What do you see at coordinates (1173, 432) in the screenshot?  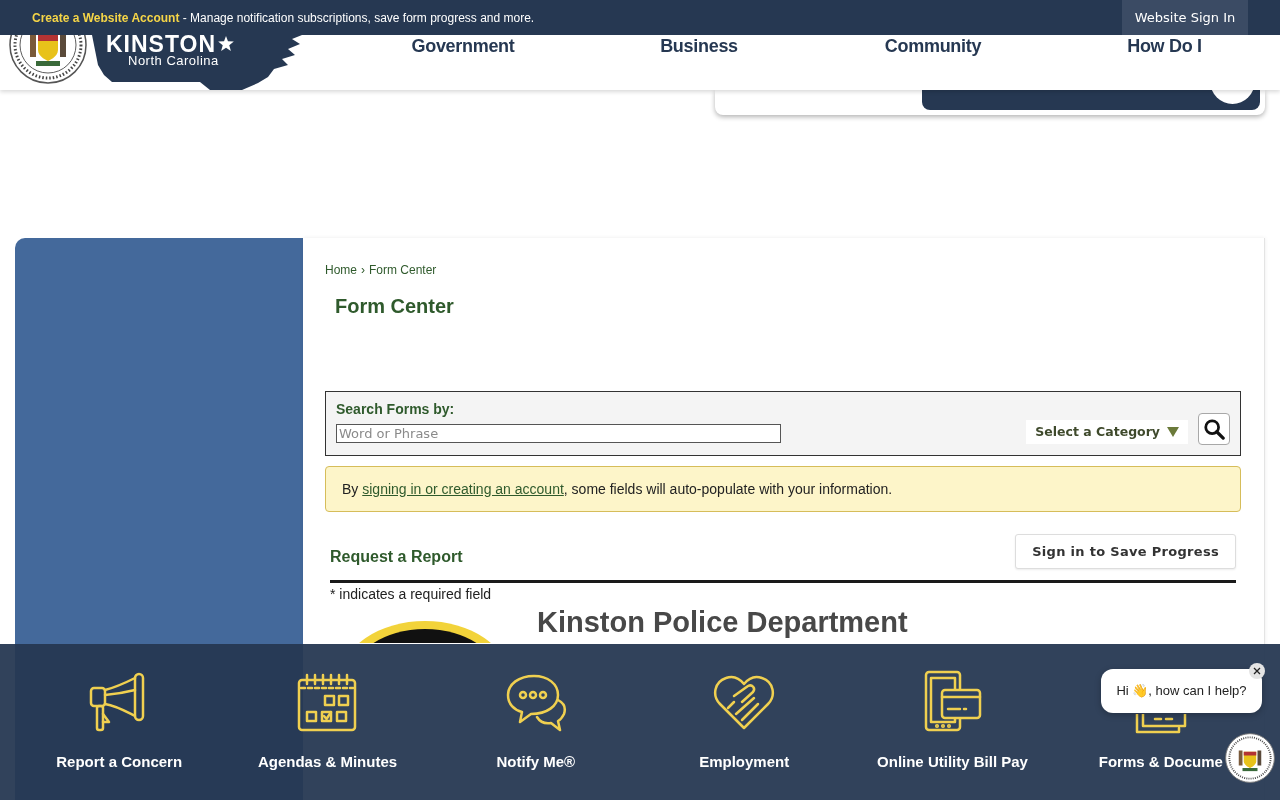 I see `caret-icon` at bounding box center [1173, 432].